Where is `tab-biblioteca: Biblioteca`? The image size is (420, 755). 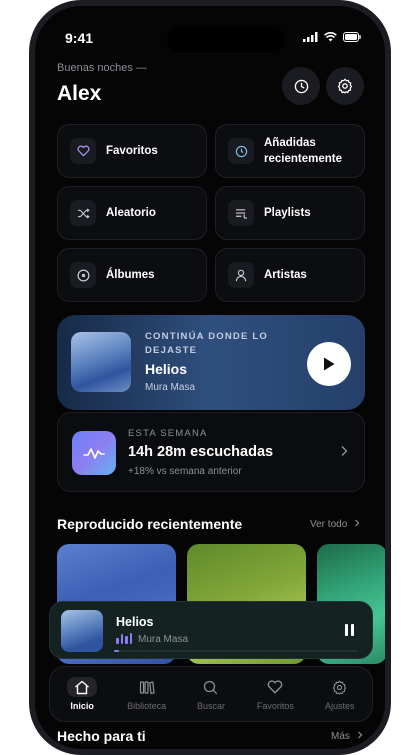 tab-biblioteca: Biblioteca is located at coordinates (147, 694).